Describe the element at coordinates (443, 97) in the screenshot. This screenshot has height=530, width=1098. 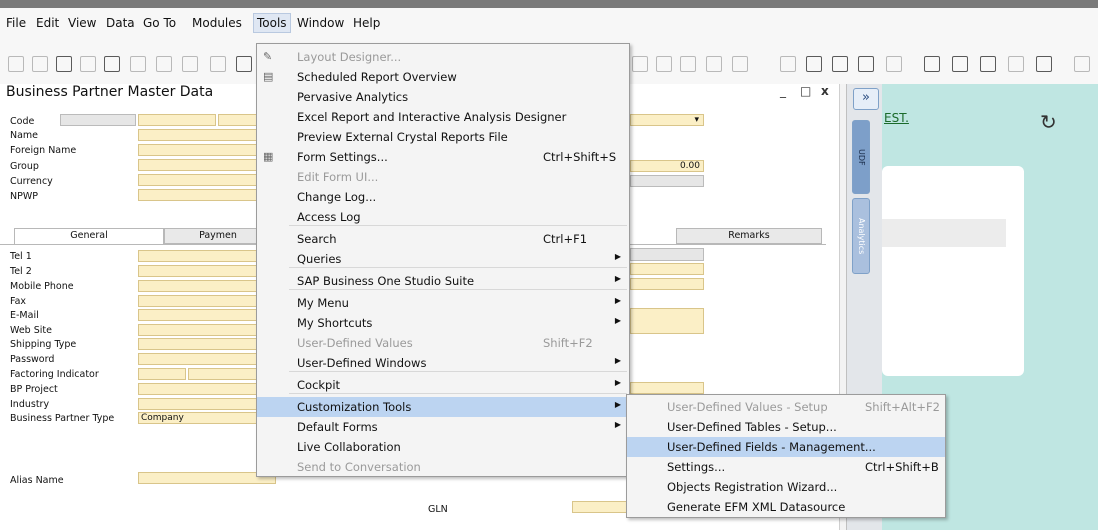
I see `tools-menu-item-pervasive-analytics: Pervasive Analytics` at that location.